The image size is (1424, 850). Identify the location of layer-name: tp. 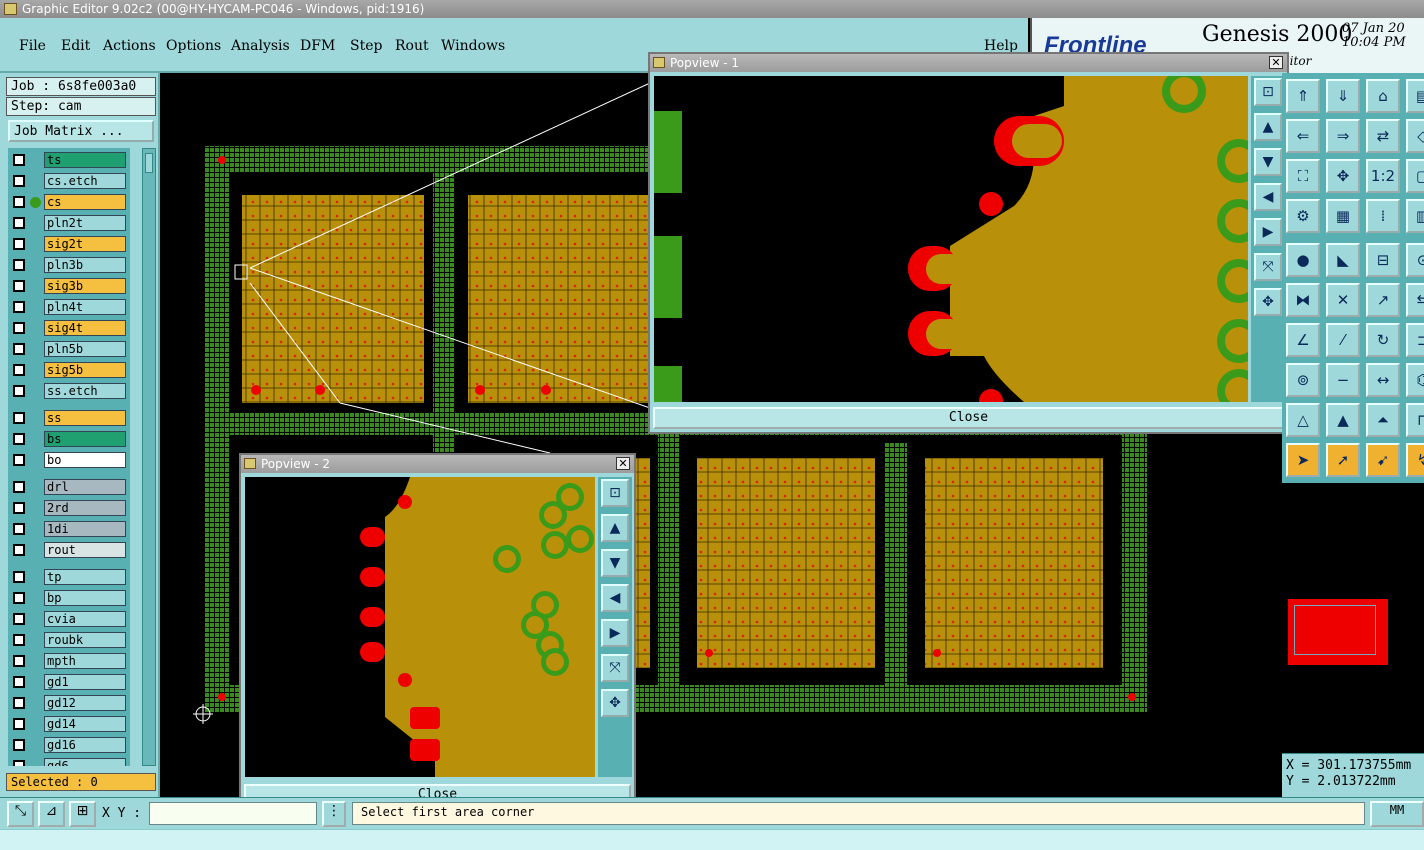
(85, 577).